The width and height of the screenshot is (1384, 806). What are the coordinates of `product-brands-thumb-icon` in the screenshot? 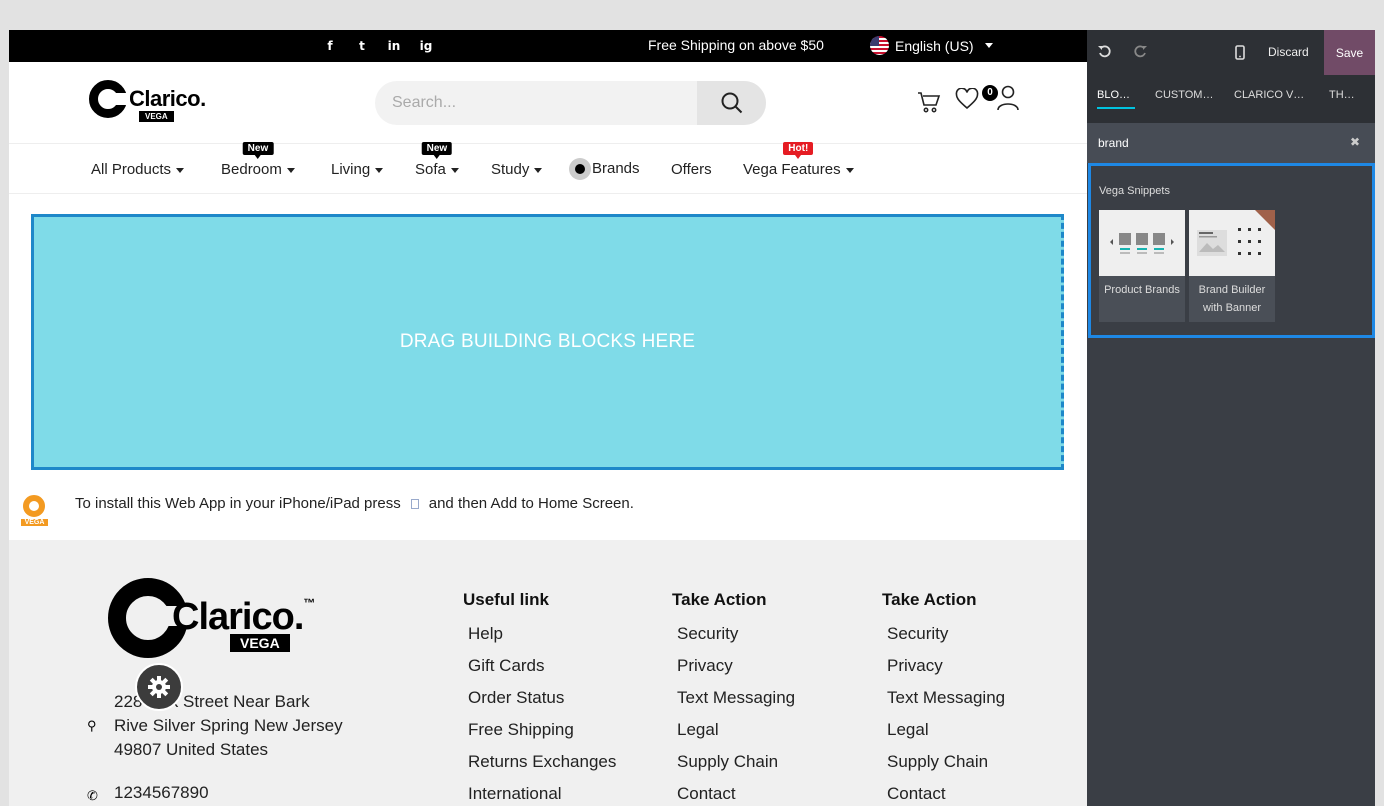 It's located at (1142, 243).